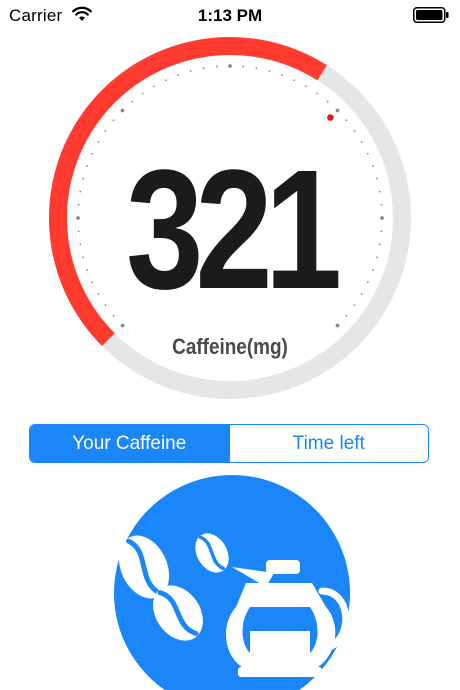  I want to click on segment-time-left: Time left, so click(328, 443).